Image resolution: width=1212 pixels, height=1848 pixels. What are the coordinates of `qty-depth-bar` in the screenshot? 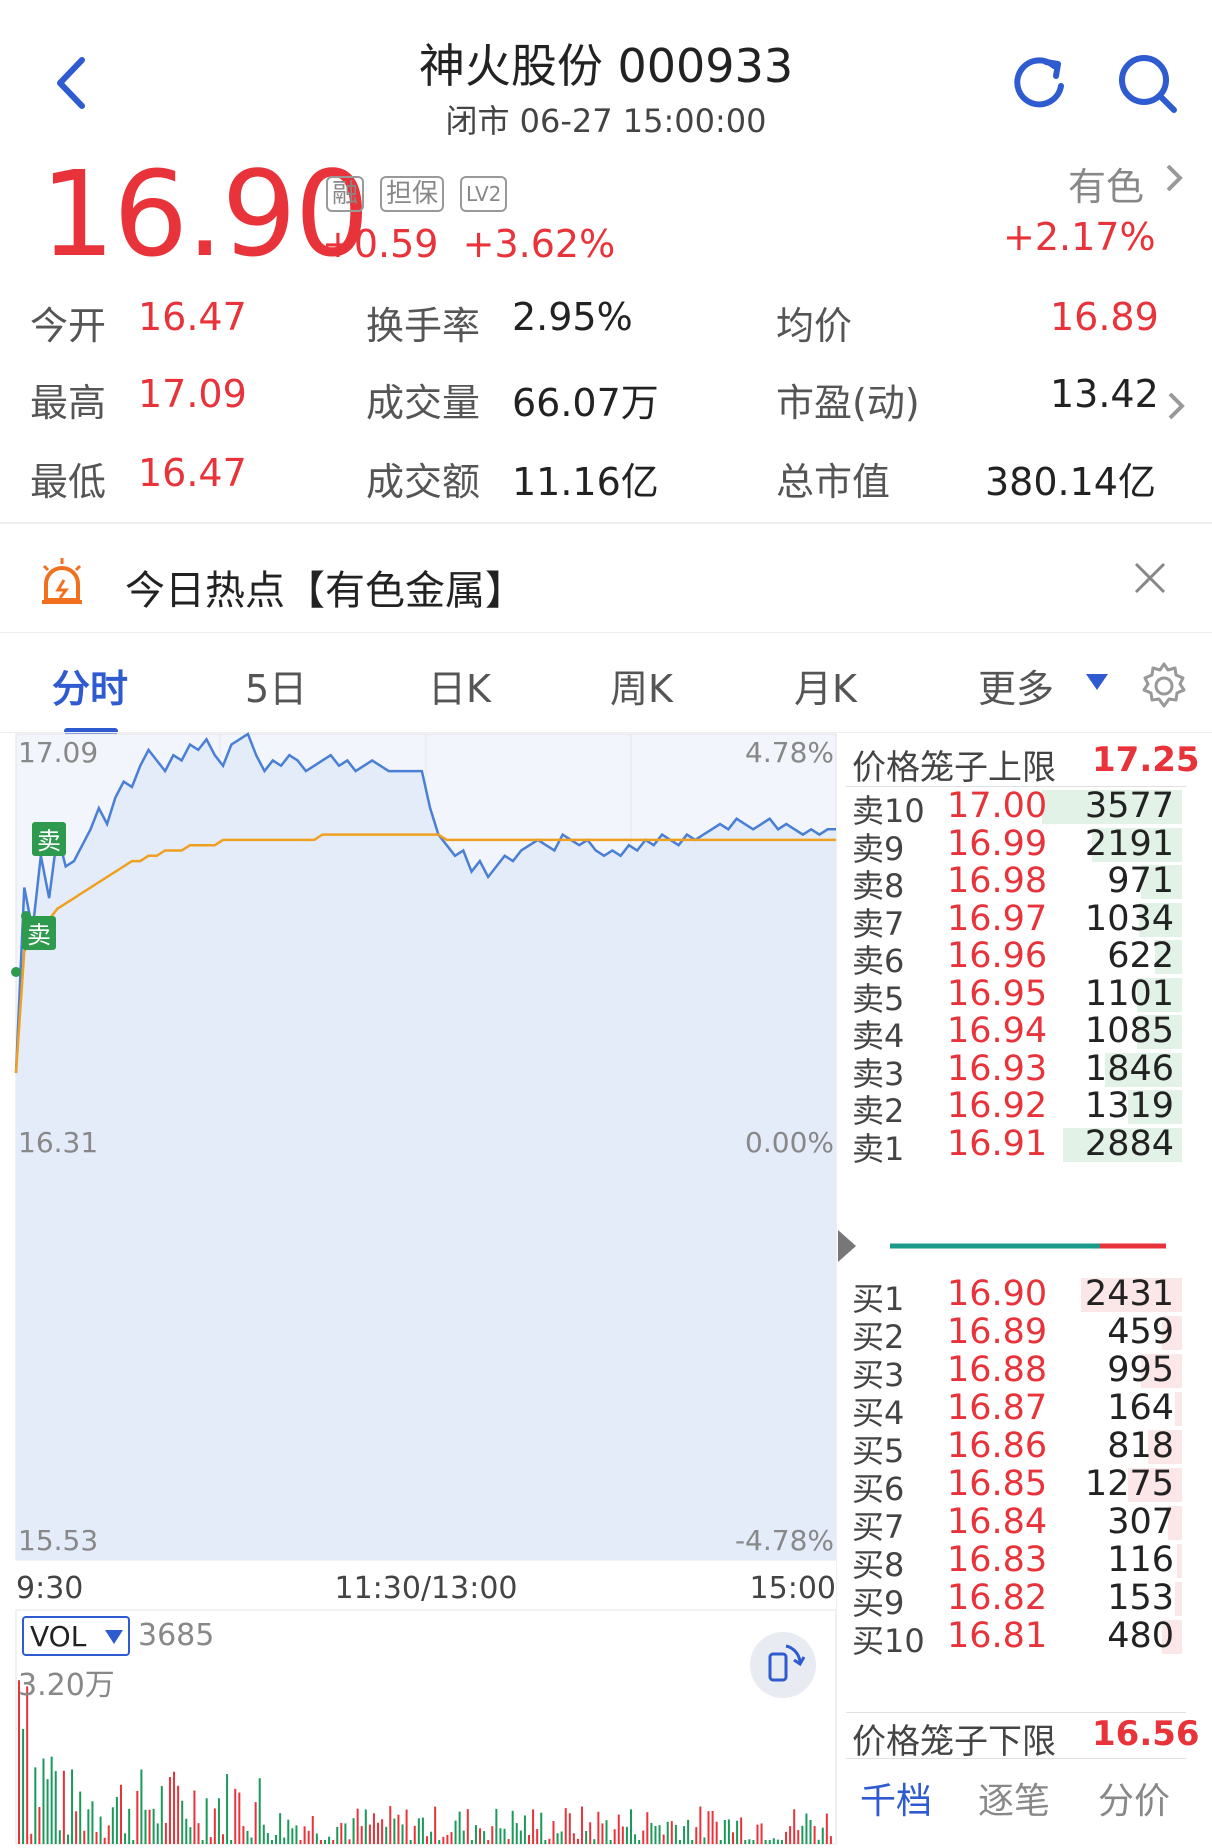 It's located at (1178, 1409).